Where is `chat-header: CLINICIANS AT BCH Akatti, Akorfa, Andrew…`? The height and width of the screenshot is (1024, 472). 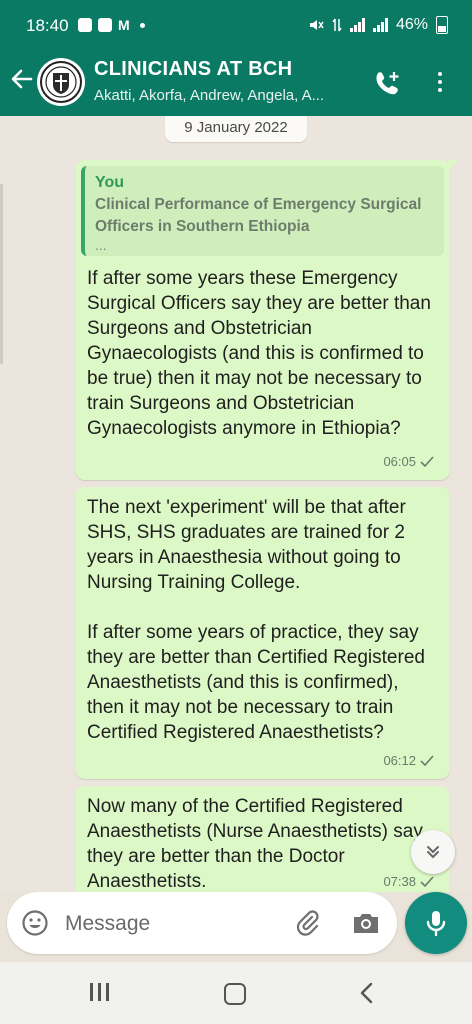
chat-header: CLINICIANS AT BCH Akatti, Akorfa, Andrew… is located at coordinates (236, 84).